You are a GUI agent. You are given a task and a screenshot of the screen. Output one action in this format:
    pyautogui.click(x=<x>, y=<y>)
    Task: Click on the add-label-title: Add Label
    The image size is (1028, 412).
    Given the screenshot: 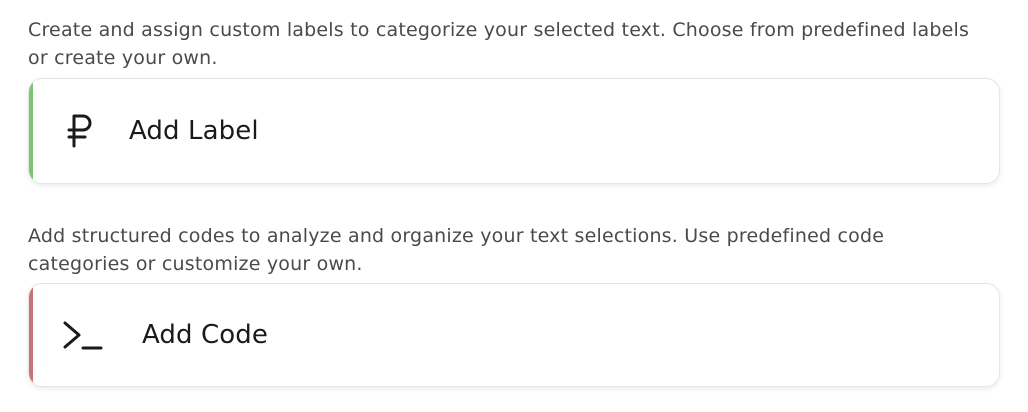 What is the action you would take?
    pyautogui.click(x=194, y=131)
    